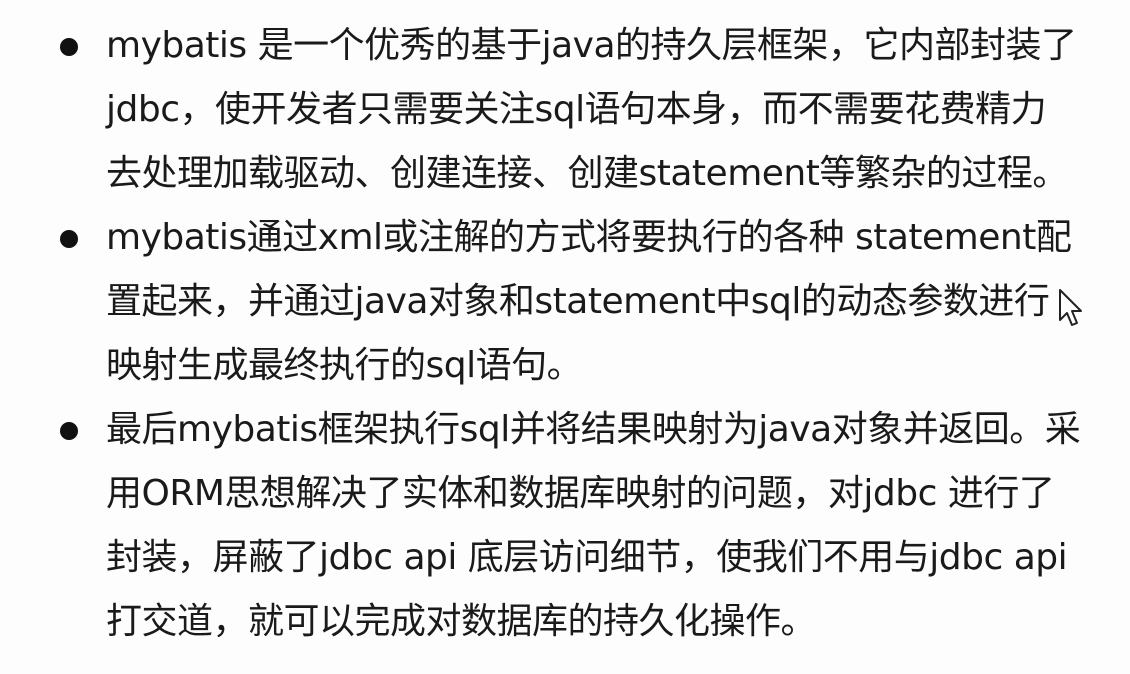 This screenshot has height=674, width=1130. Describe the element at coordinates (591, 45) in the screenshot. I see `bullet-text-line: mybatis 是一个优秀的基于java的持久层框架，它内部封装了` at that location.